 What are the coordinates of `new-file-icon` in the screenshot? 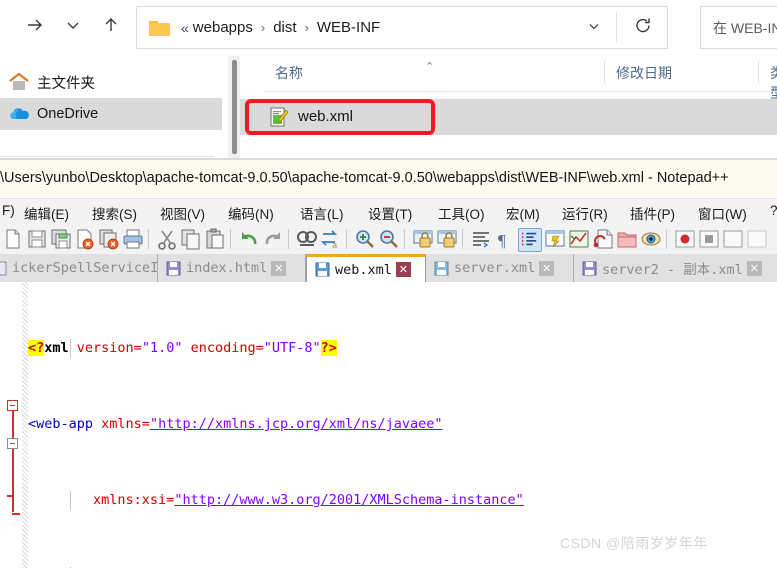 It's located at (13, 239).